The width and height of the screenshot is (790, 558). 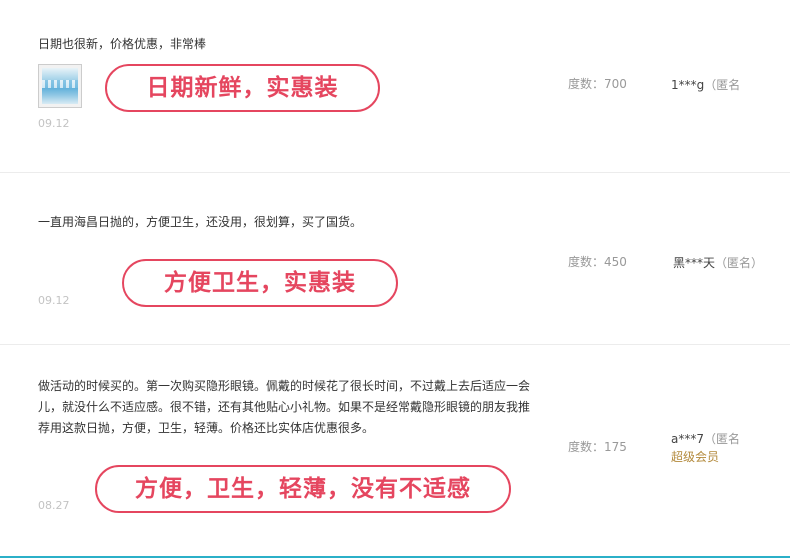 What do you see at coordinates (687, 439) in the screenshot?
I see `reviewer-name: a***7` at bounding box center [687, 439].